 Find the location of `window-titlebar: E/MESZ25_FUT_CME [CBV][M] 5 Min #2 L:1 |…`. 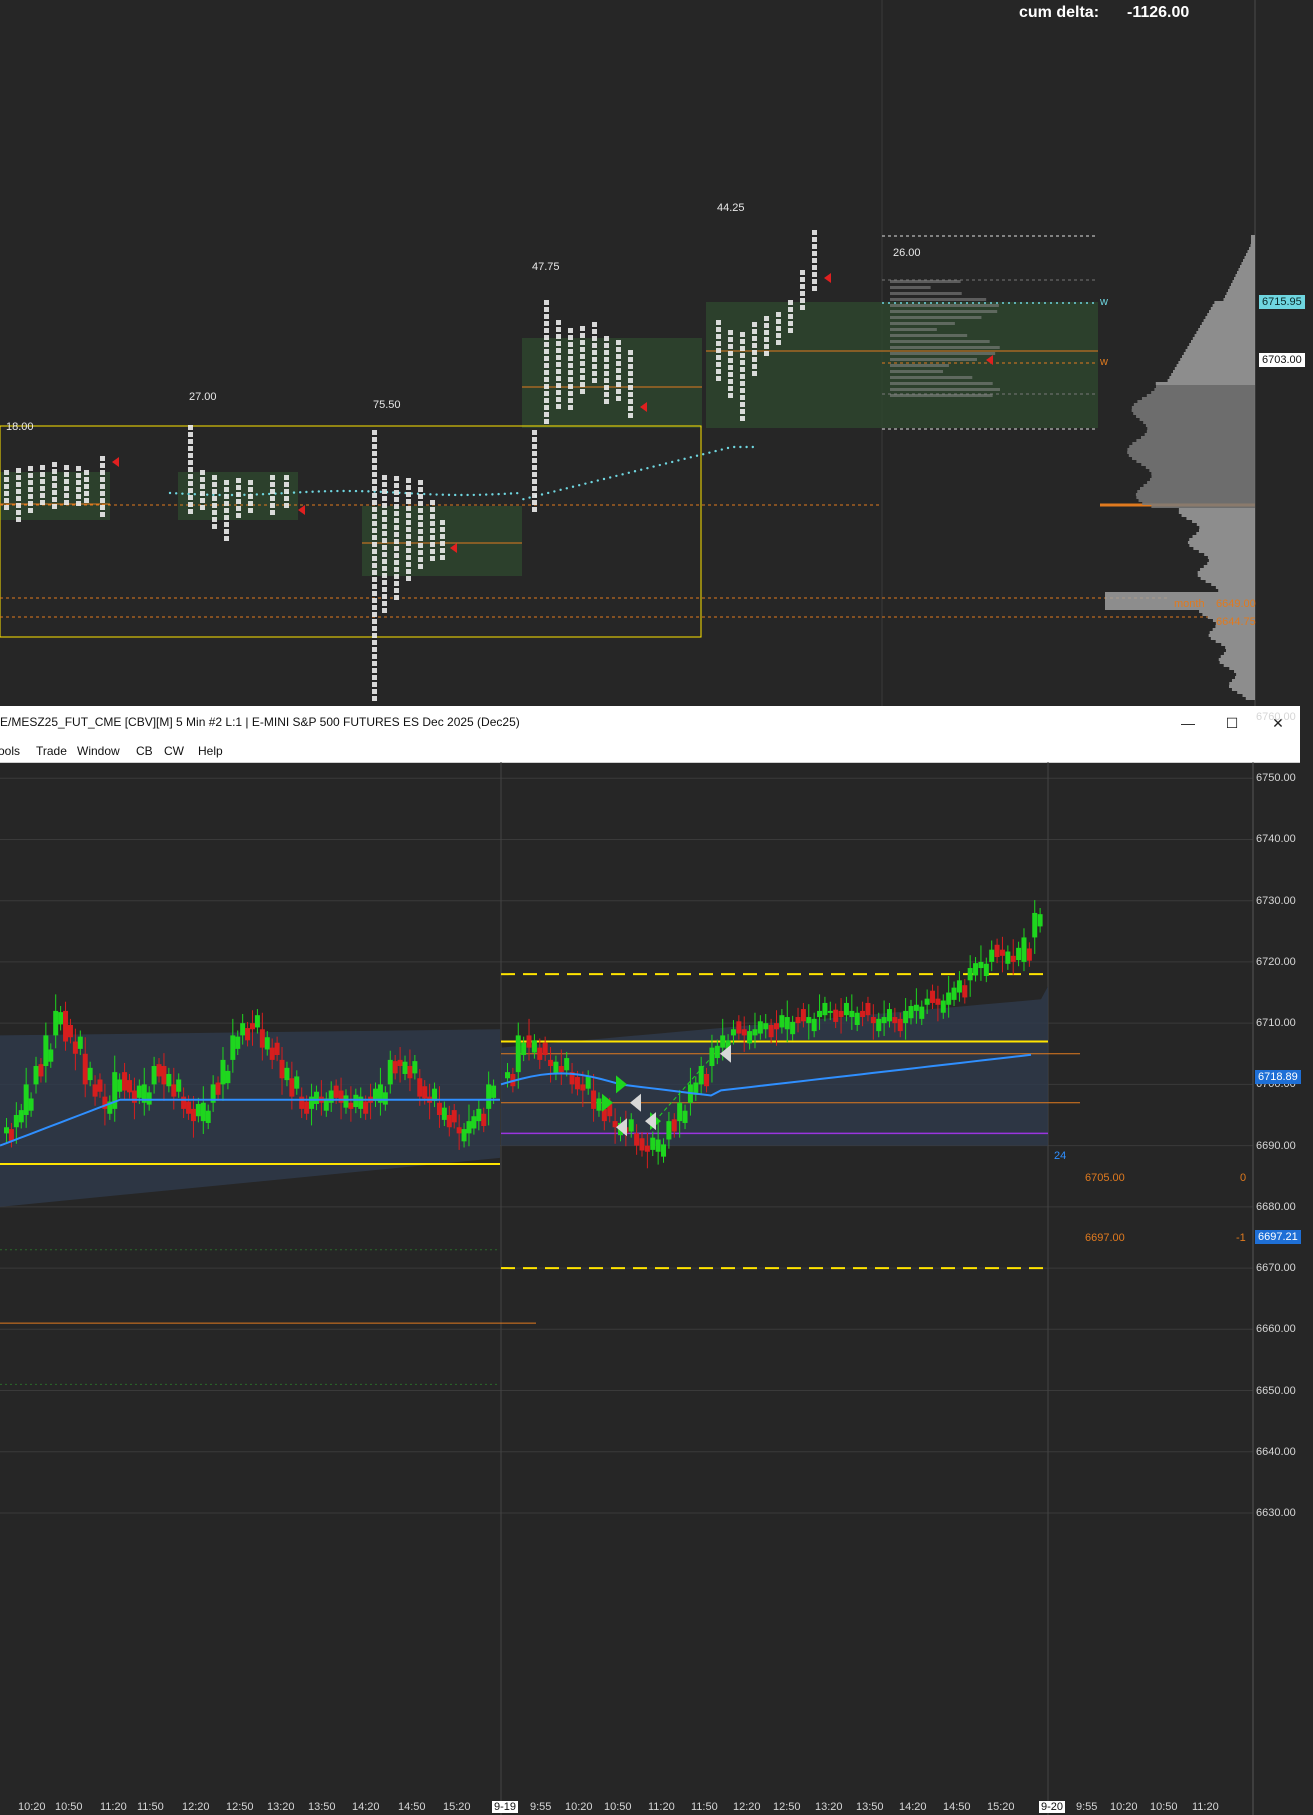

window-titlebar: E/MESZ25_FUT_CME [CBV][M] 5 Min #2 L:1 |… is located at coordinates (650, 723).